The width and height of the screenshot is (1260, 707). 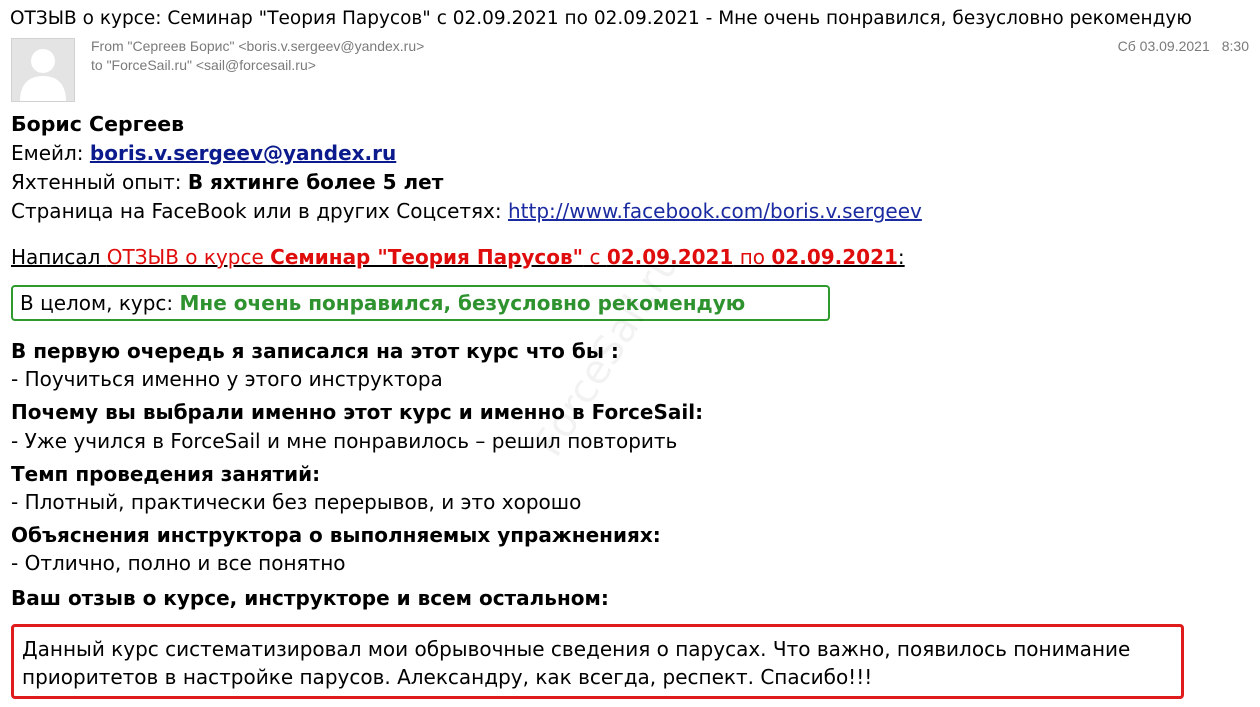 What do you see at coordinates (631, 182) in the screenshot?
I see `experience-line: Яхтенный опыт: В яхтинге более 5 лет` at bounding box center [631, 182].